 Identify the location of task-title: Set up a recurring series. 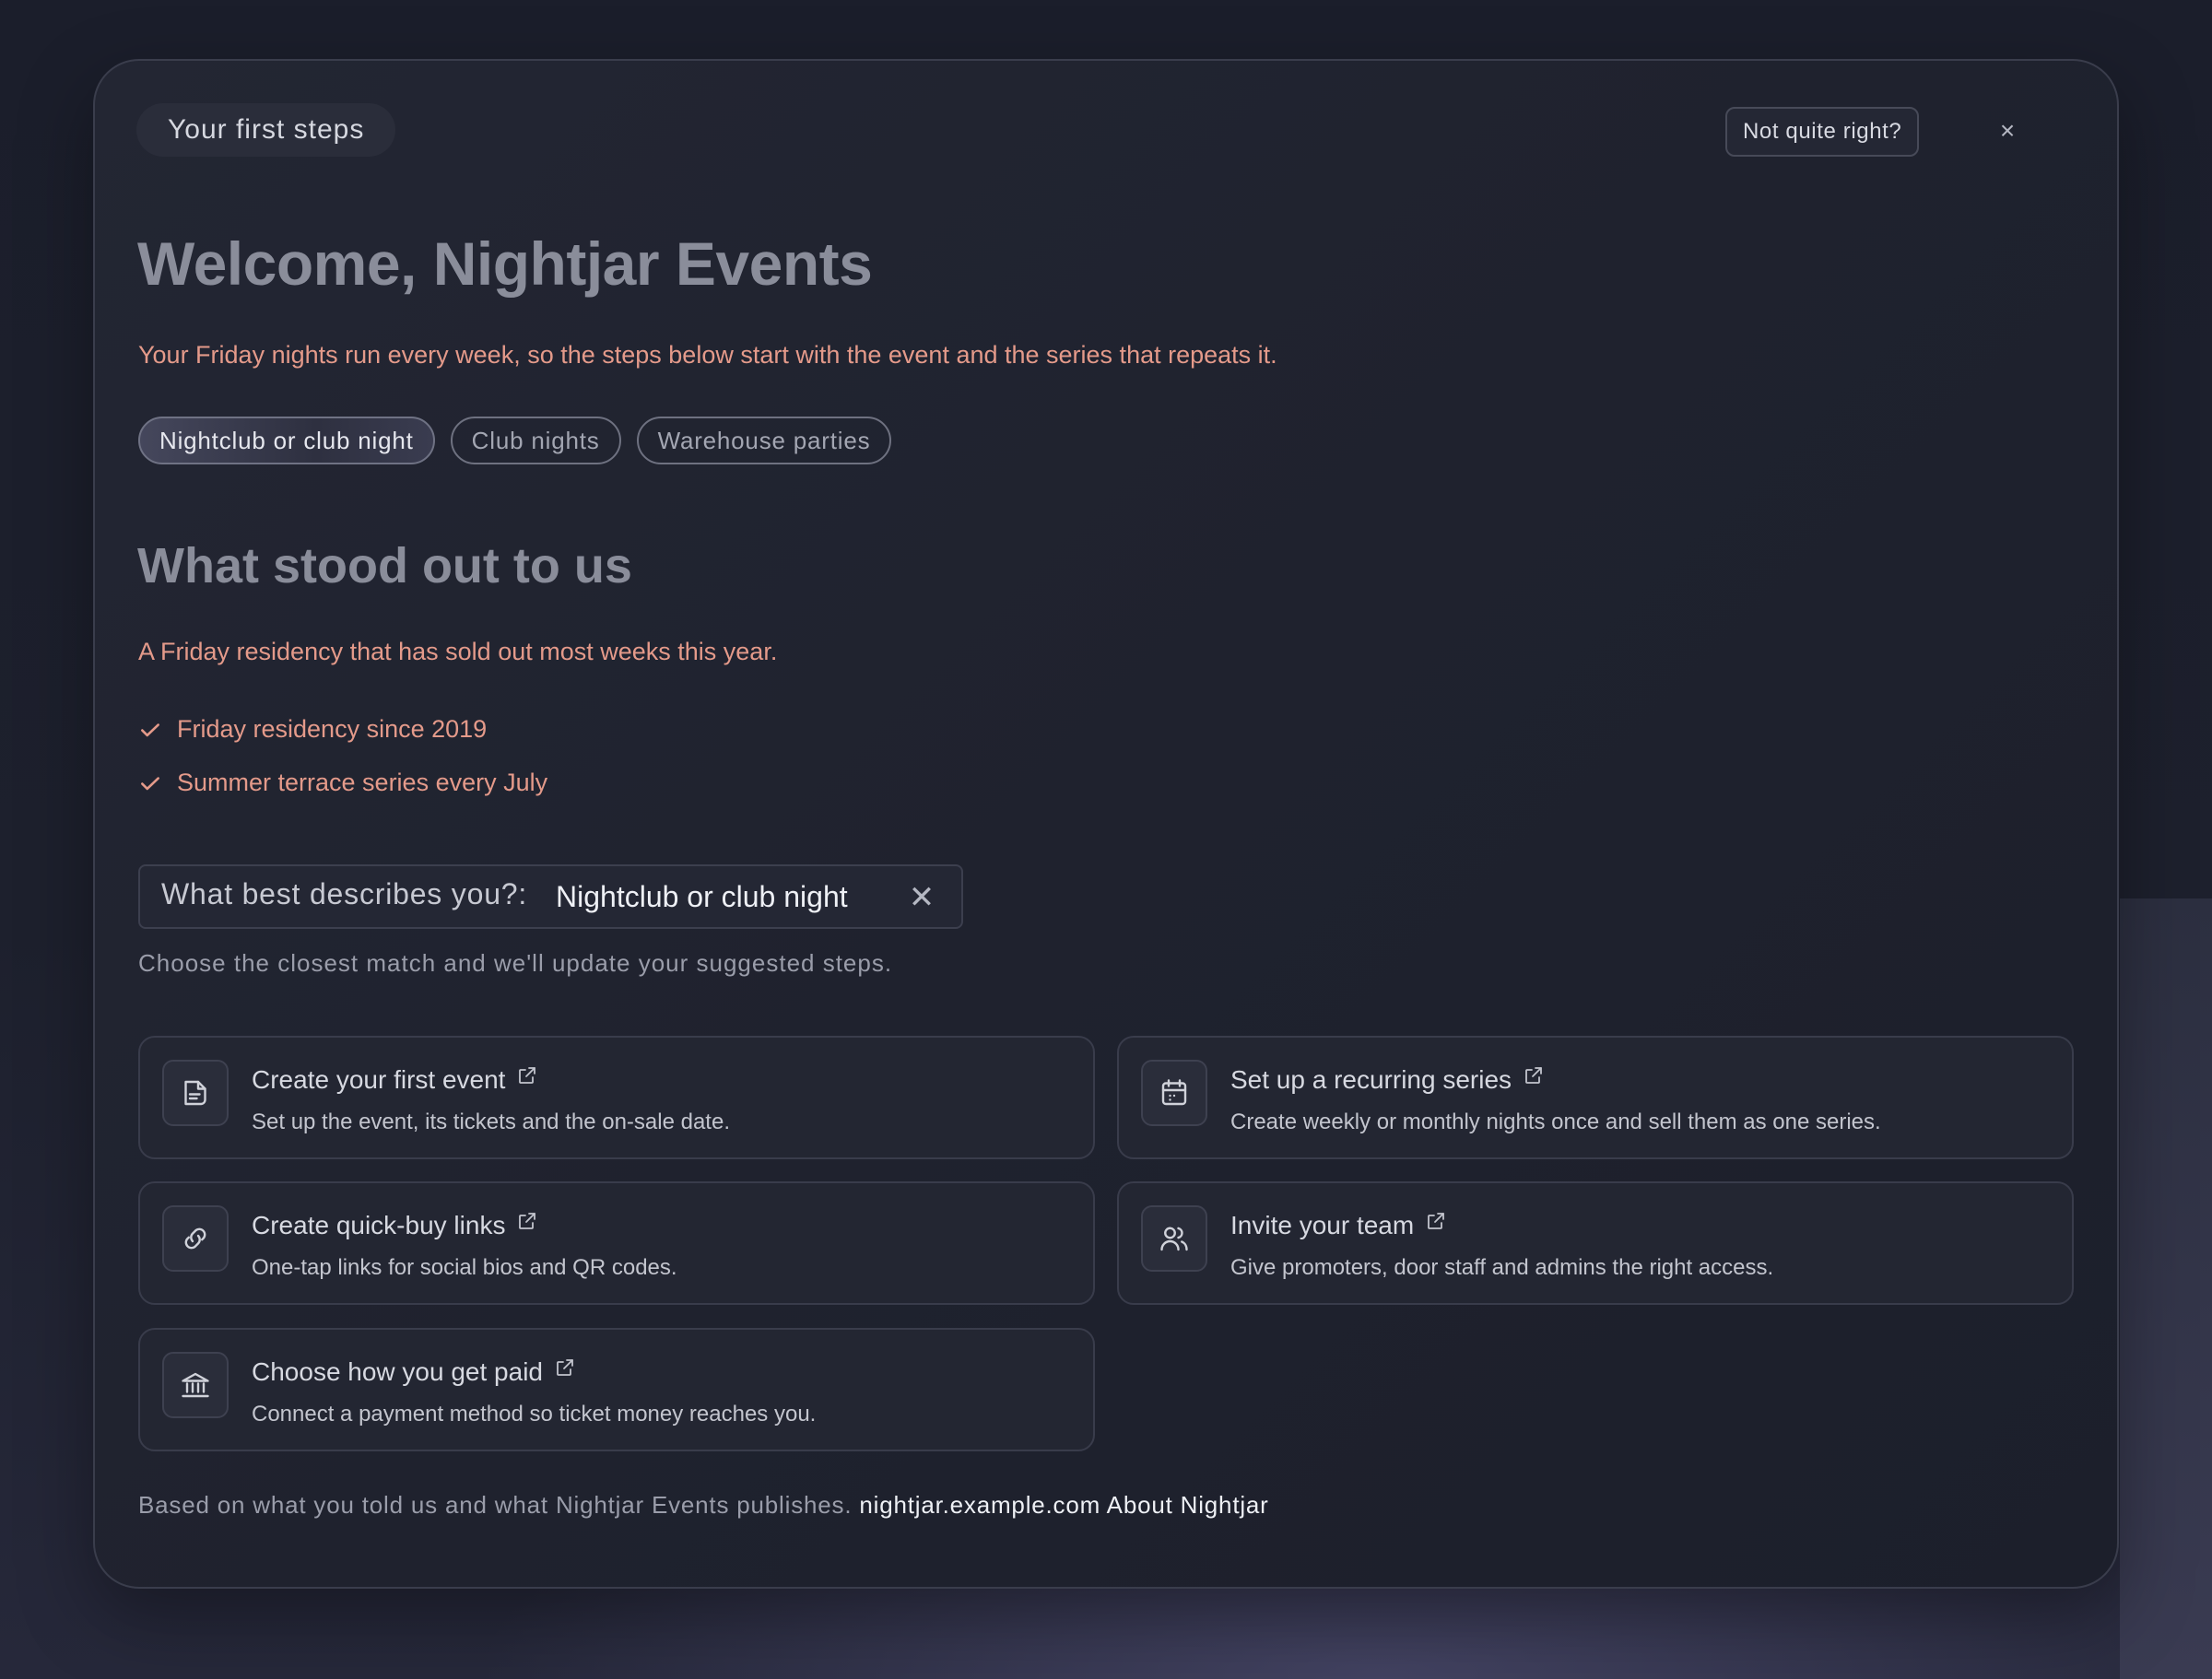
(1387, 1080).